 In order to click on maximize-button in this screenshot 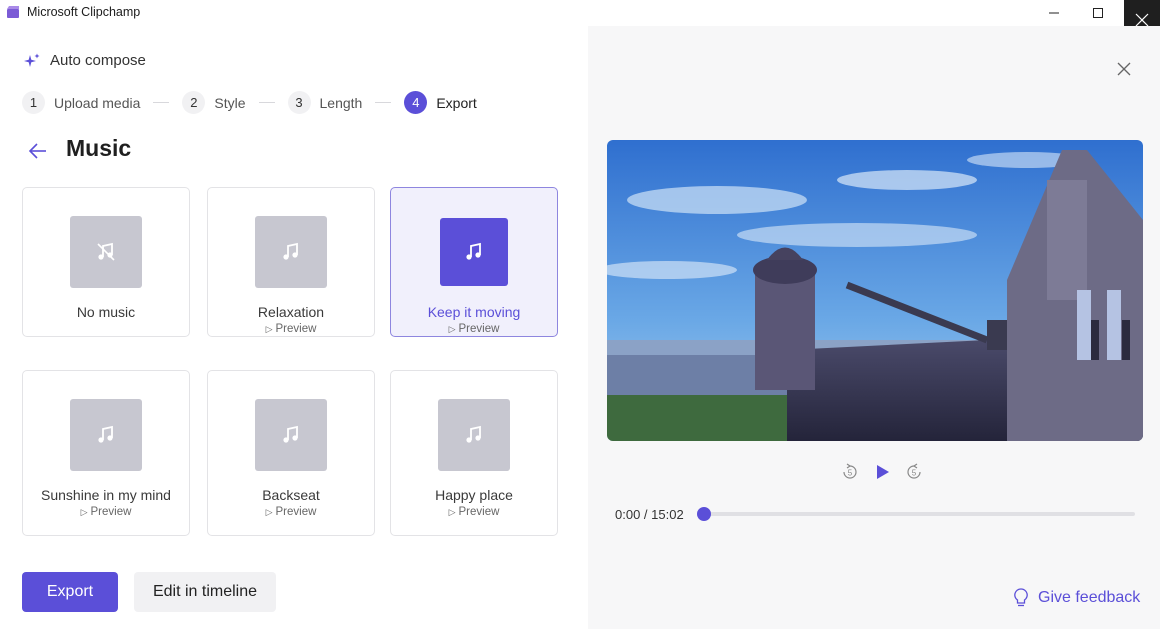, I will do `click(1098, 13)`.